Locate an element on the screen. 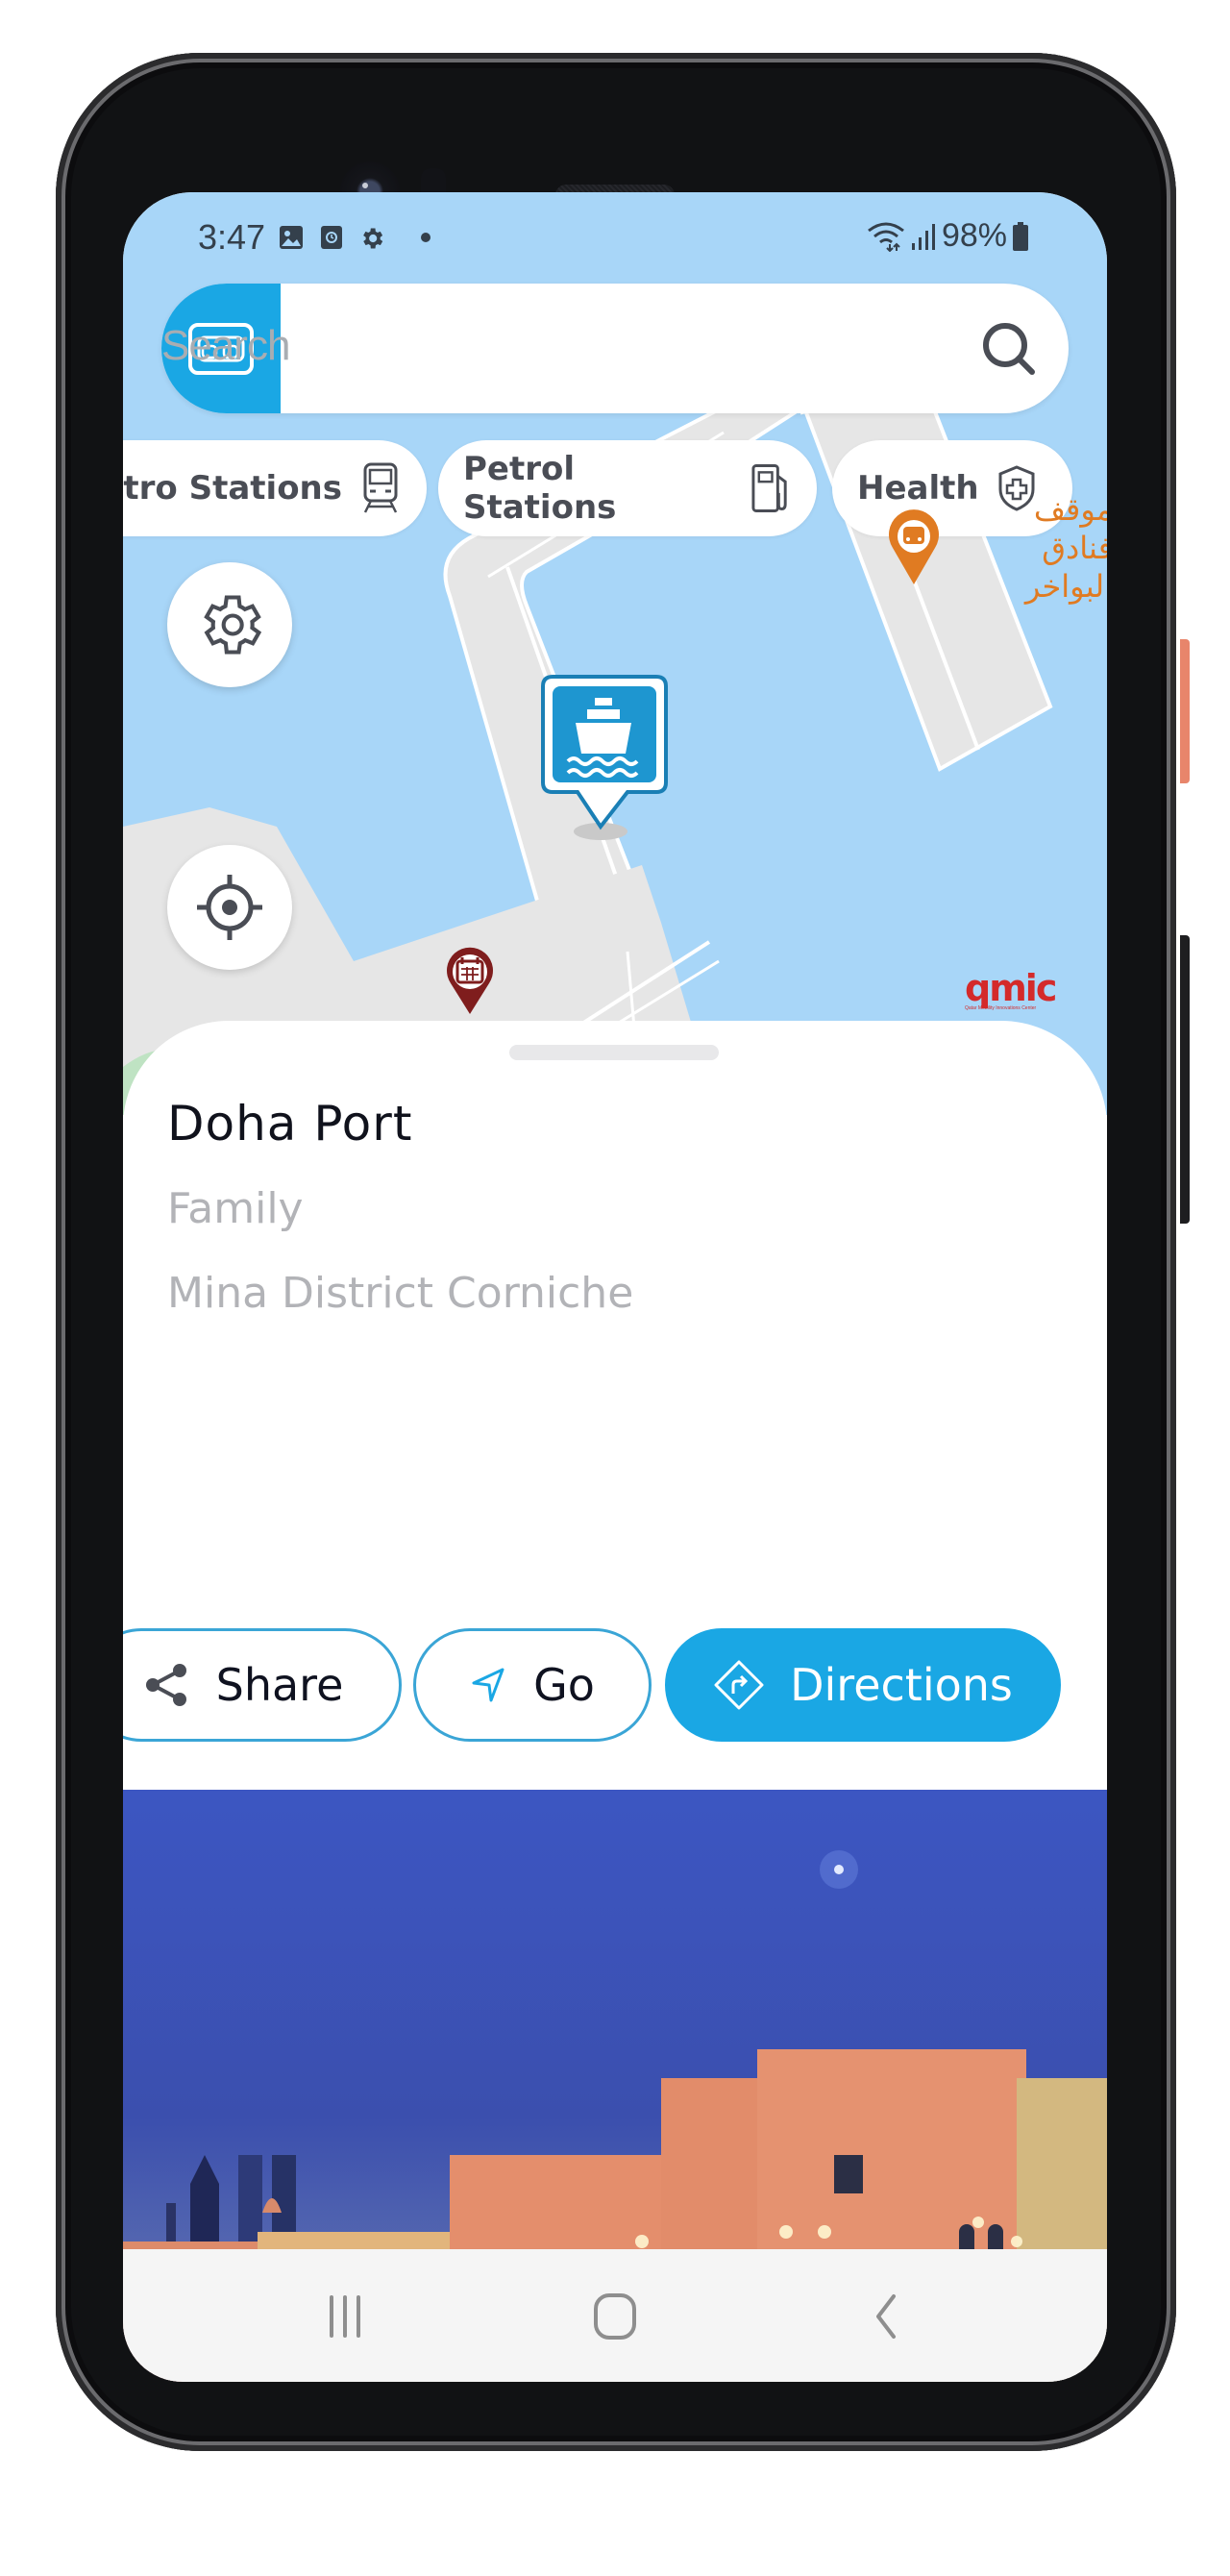  search-icon is located at coordinates (1009, 349).